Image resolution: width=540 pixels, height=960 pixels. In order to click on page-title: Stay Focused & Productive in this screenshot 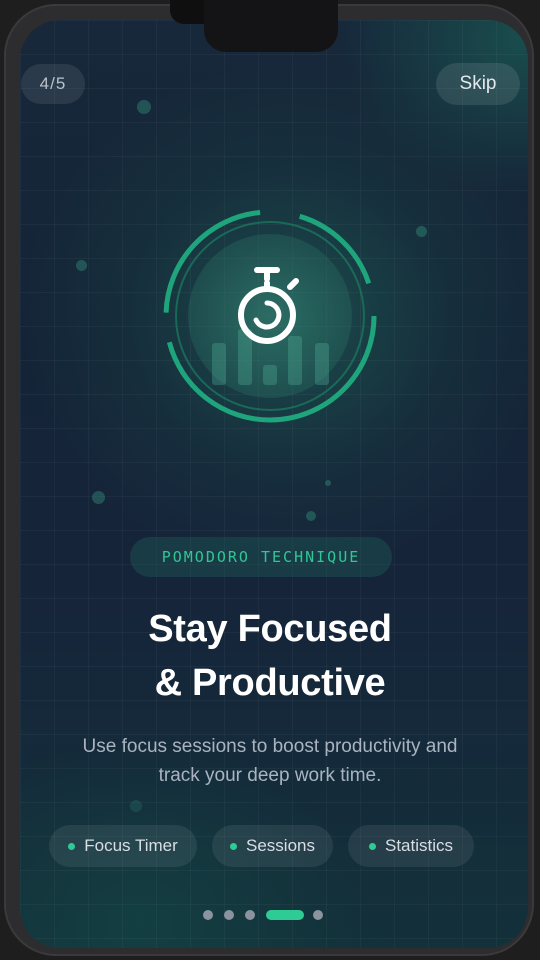, I will do `click(270, 656)`.